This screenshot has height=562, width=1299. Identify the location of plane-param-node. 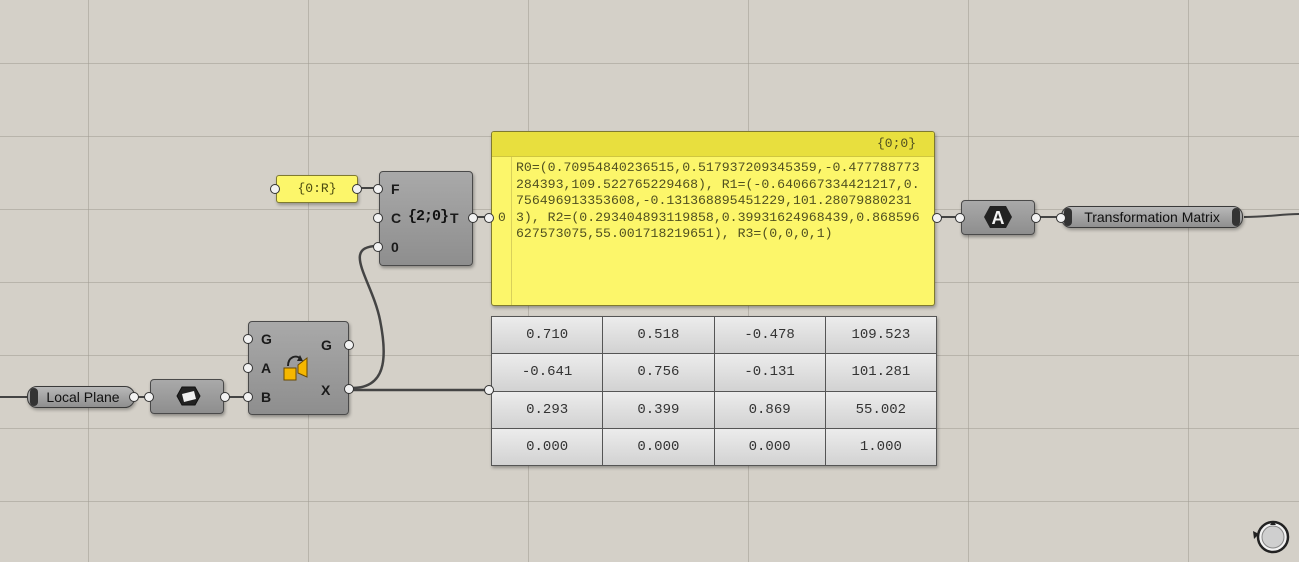
(187, 396).